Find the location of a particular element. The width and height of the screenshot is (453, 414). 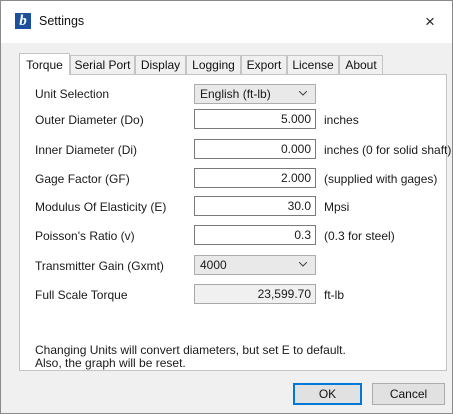

close-icon: × is located at coordinates (430, 22).